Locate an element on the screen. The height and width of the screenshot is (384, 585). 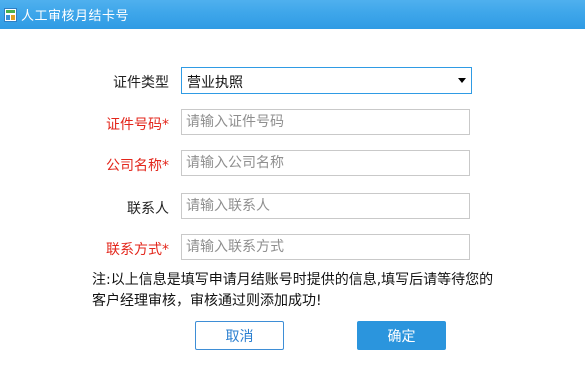
cancel-button: 取消 is located at coordinates (239, 335).